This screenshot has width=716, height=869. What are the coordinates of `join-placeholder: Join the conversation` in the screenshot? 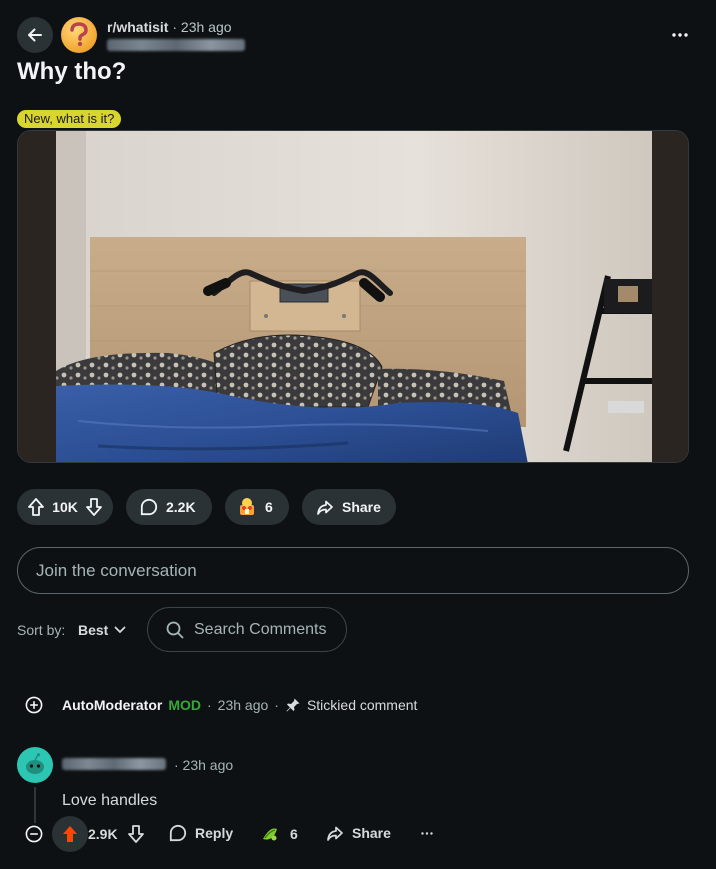 It's located at (116, 570).